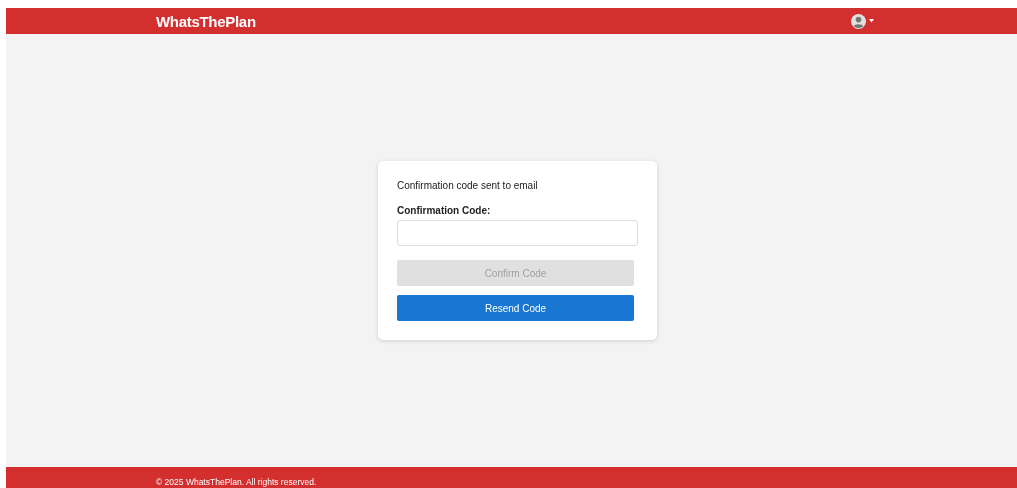 The width and height of the screenshot is (1017, 488). What do you see at coordinates (468, 185) in the screenshot?
I see `confirmation-message: Confirmation code sent to email` at bounding box center [468, 185].